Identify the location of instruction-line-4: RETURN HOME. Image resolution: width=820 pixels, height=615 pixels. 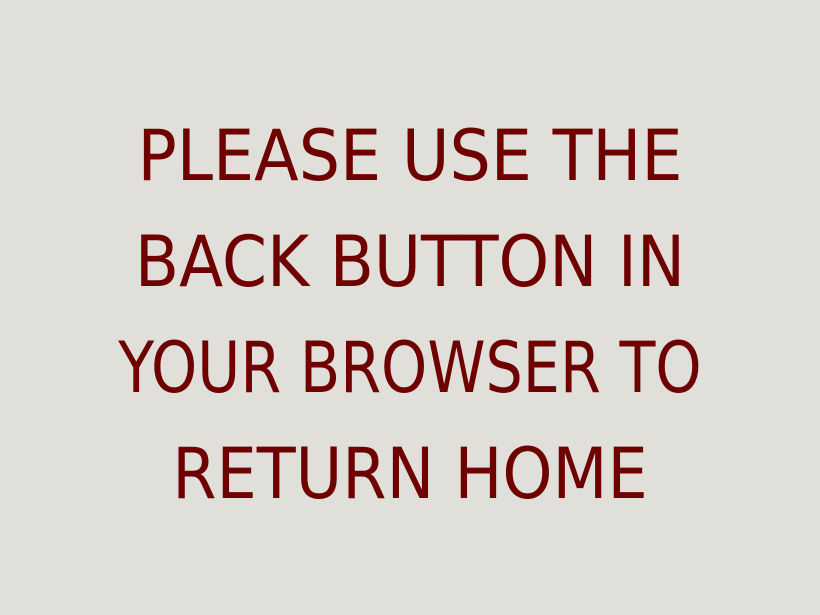
(410, 474).